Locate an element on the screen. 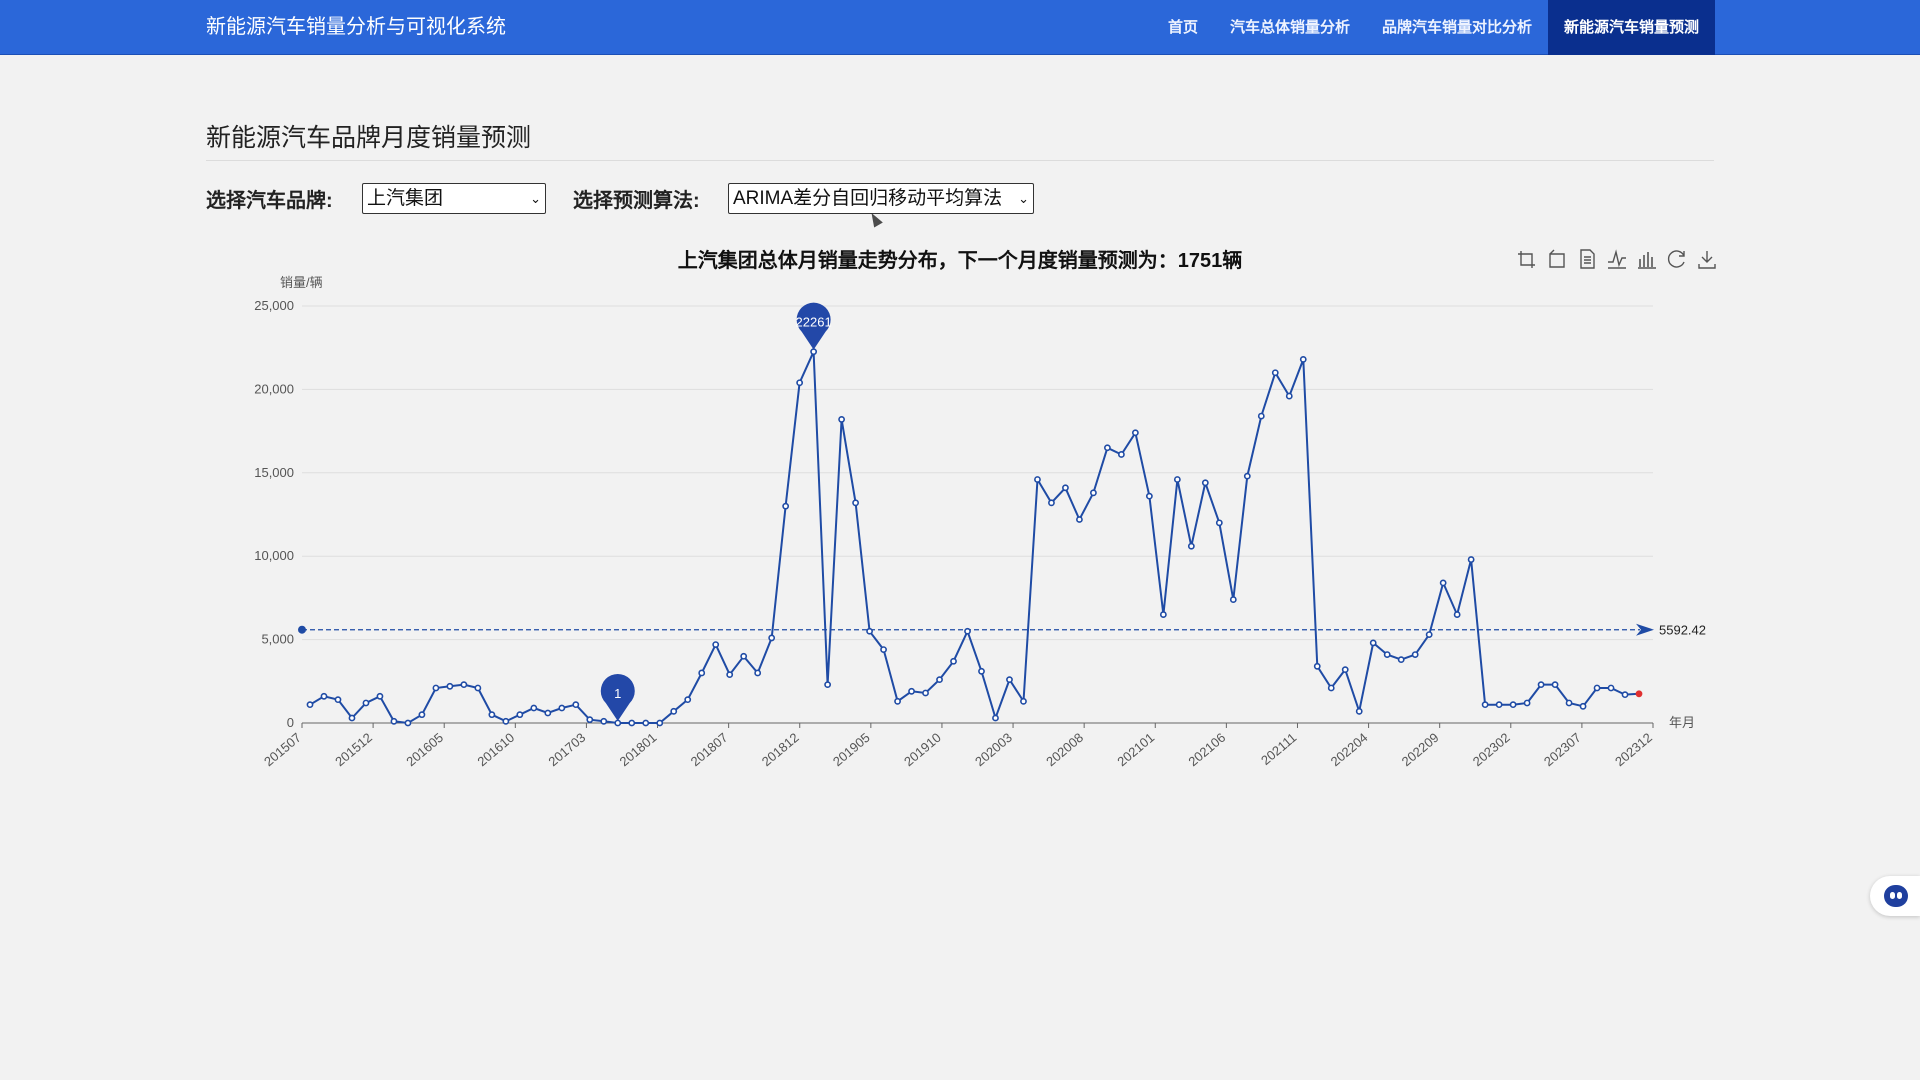 The width and height of the screenshot is (1920, 1080). mean-line-label: 5592.42 is located at coordinates (1682, 630).